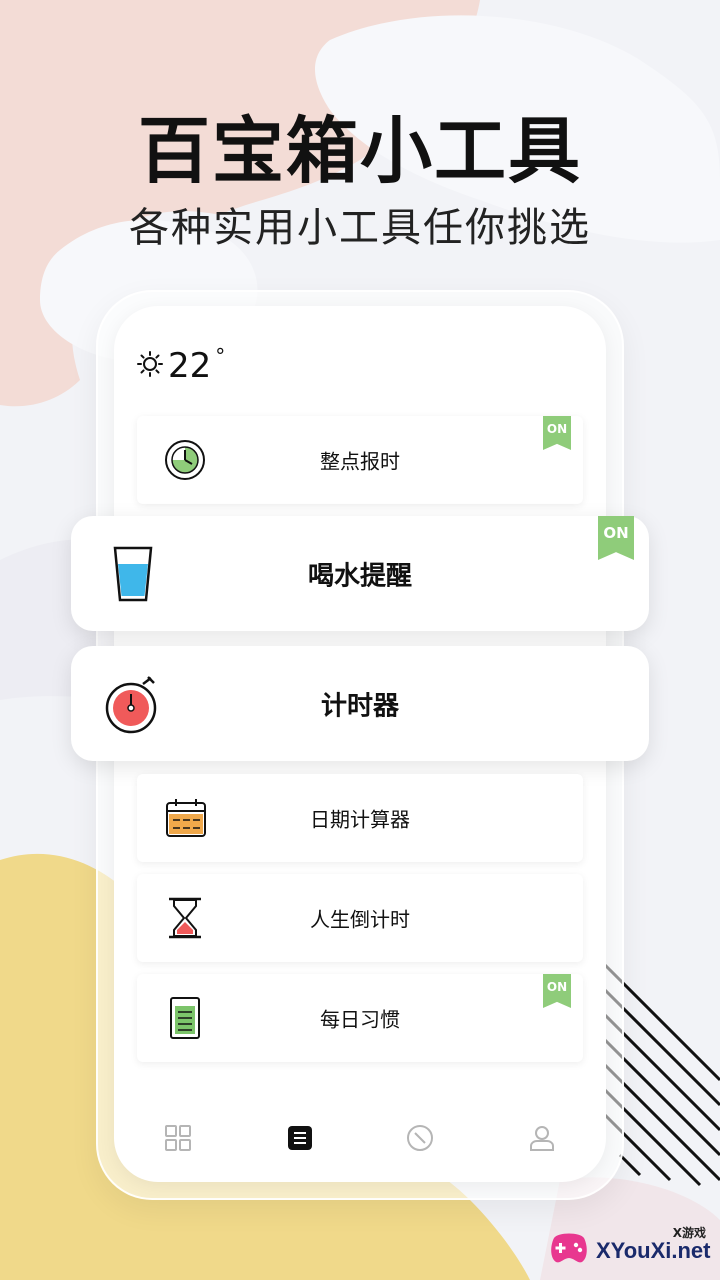  I want to click on weather-widget: 22 °, so click(181, 365).